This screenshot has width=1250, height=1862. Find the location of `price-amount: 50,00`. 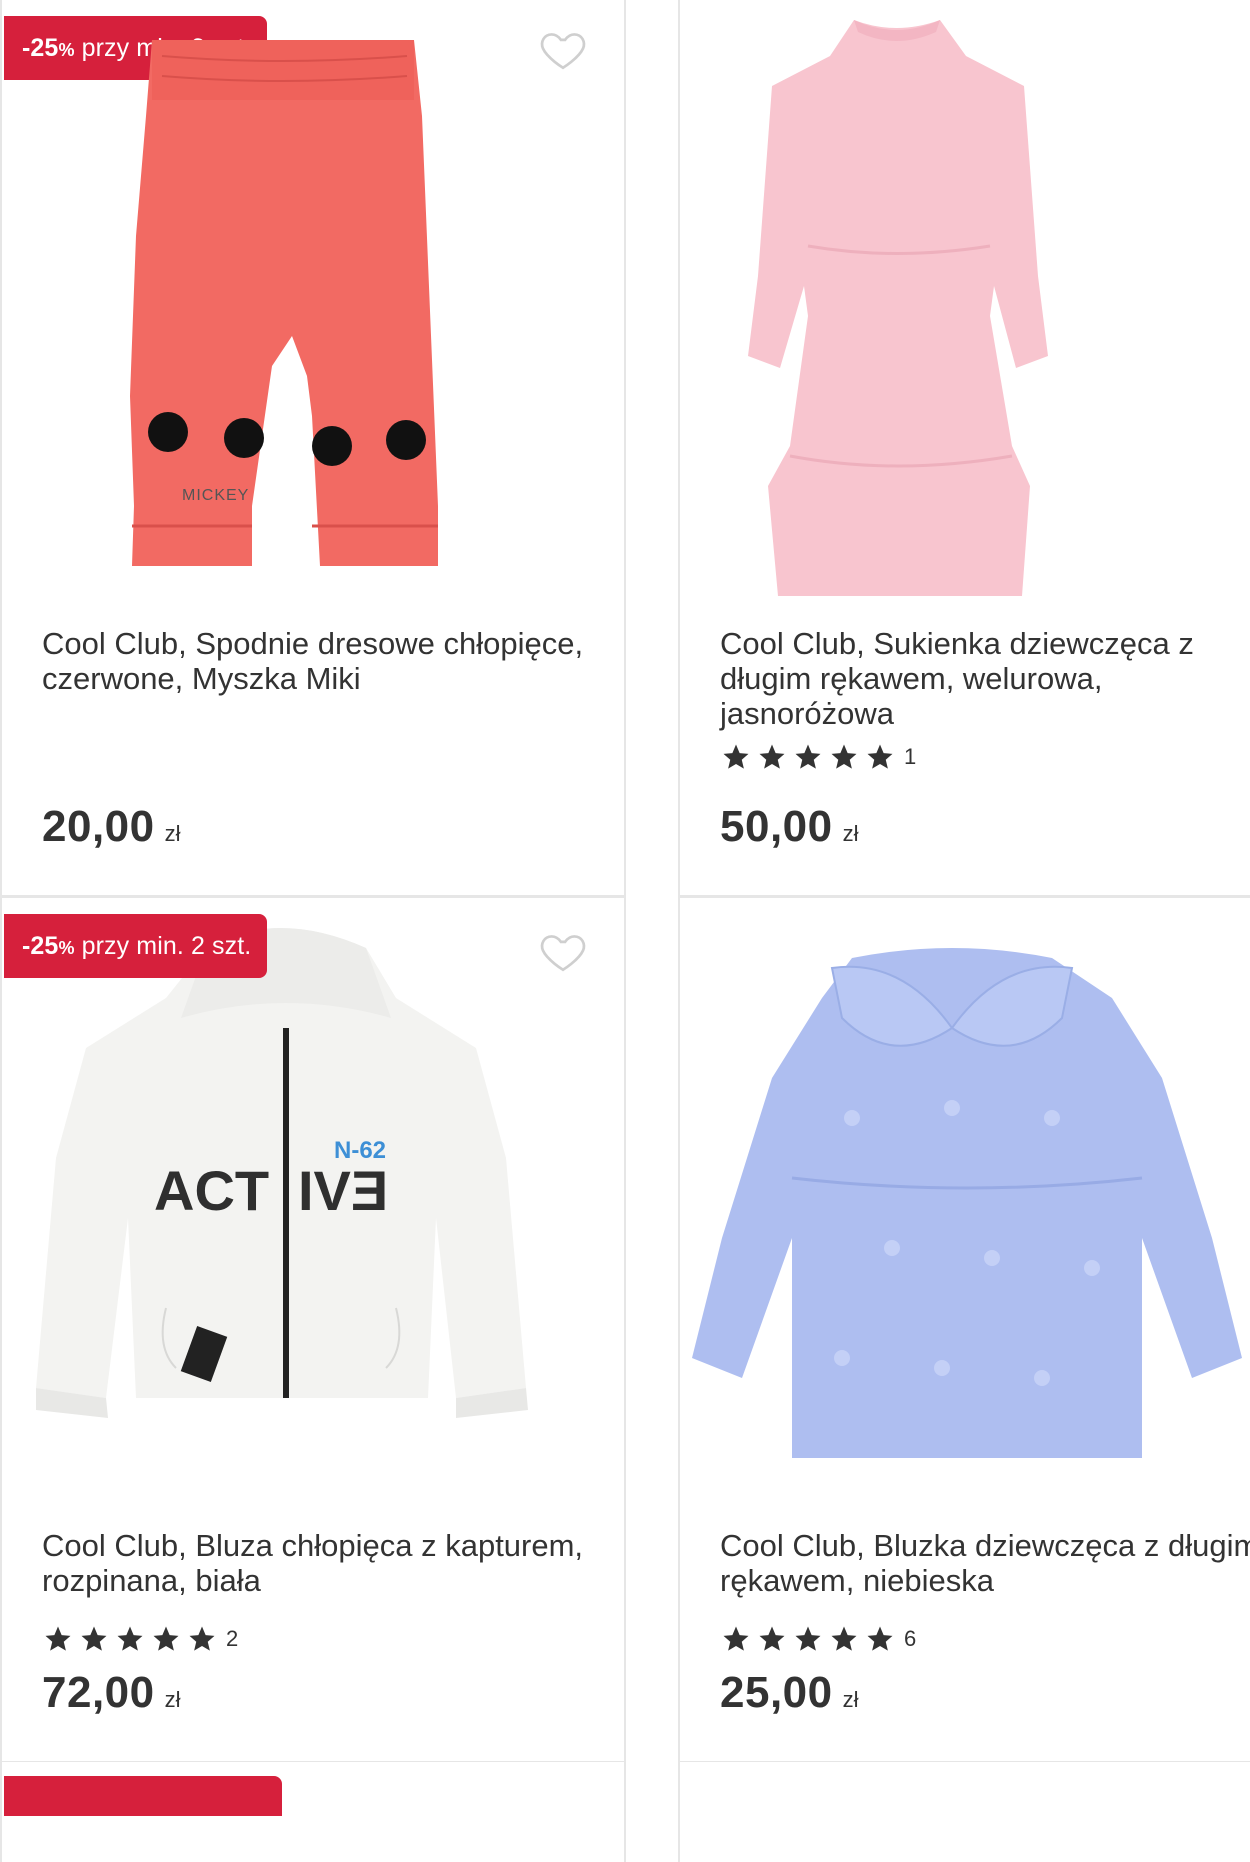

price-amount: 50,00 is located at coordinates (776, 826).